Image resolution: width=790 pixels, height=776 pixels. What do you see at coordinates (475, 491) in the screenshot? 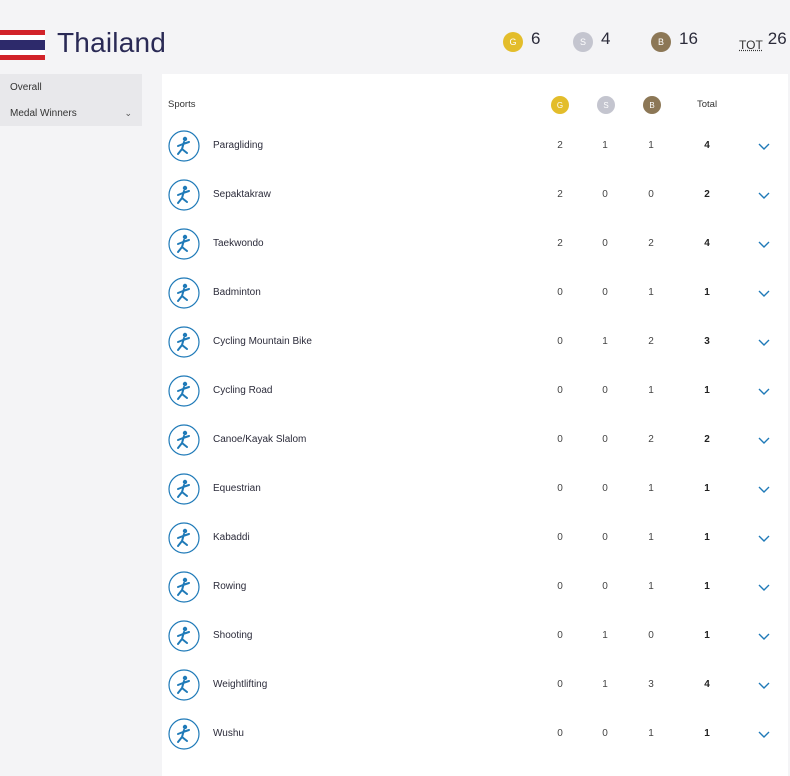
I see `table-row: Equestrian 0 0 1 1` at bounding box center [475, 491].